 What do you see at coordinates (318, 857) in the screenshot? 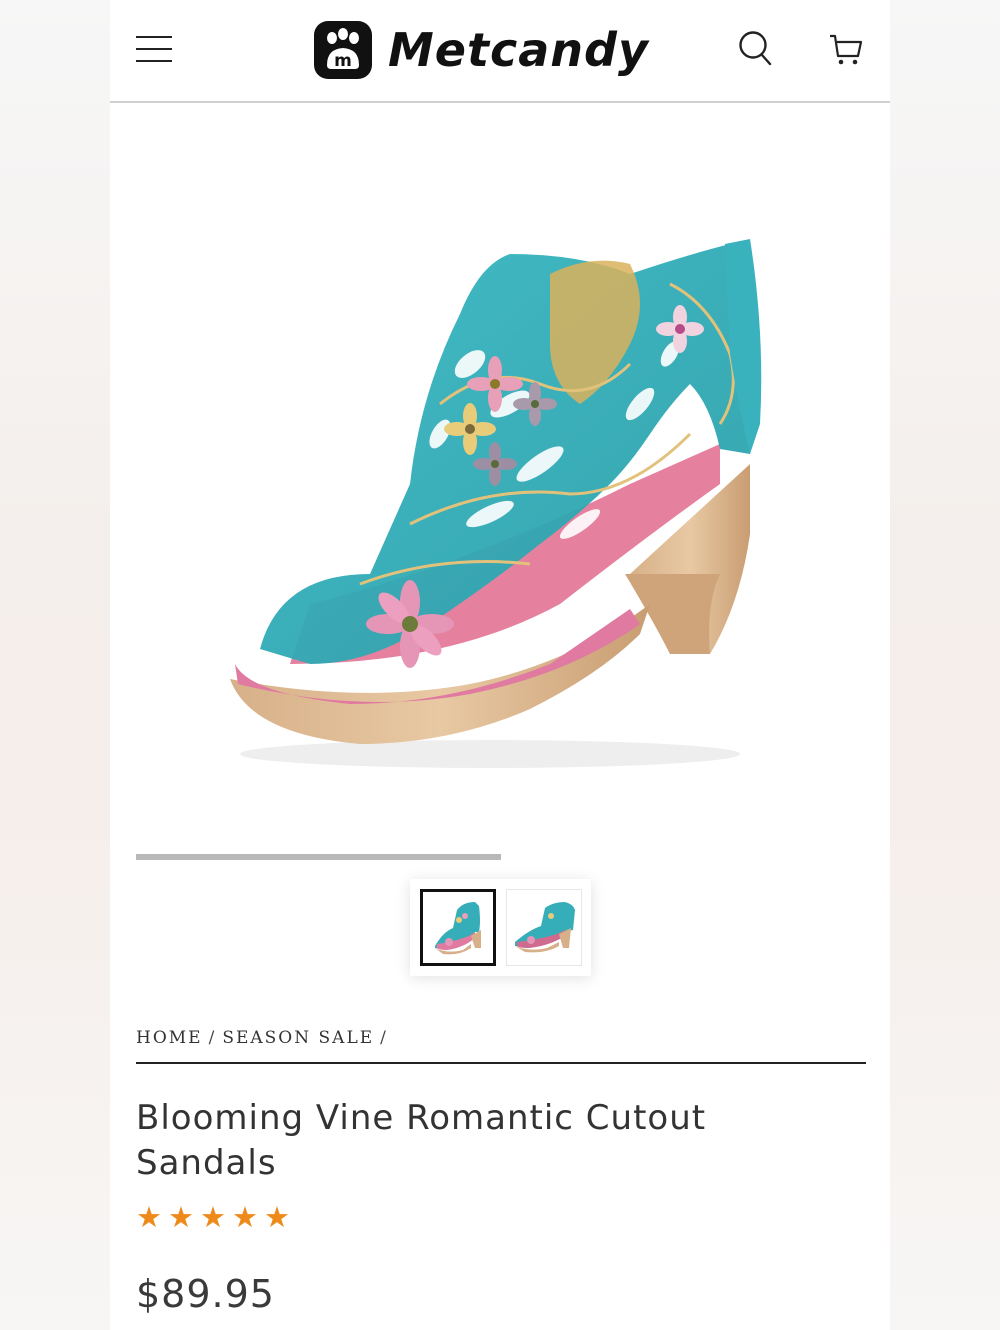
I see `gallery-progress-fill` at bounding box center [318, 857].